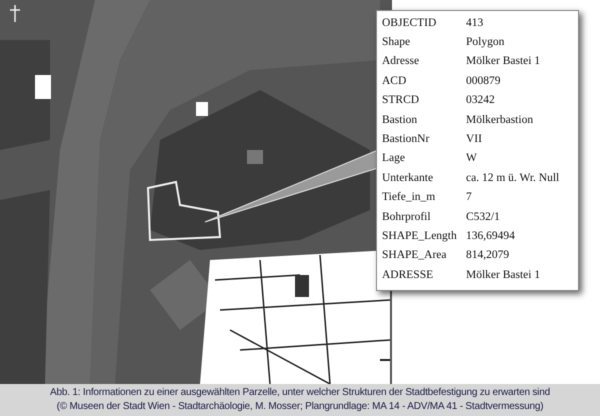 This screenshot has width=600, height=416. What do you see at coordinates (475, 22) in the screenshot?
I see `field-value: 413` at bounding box center [475, 22].